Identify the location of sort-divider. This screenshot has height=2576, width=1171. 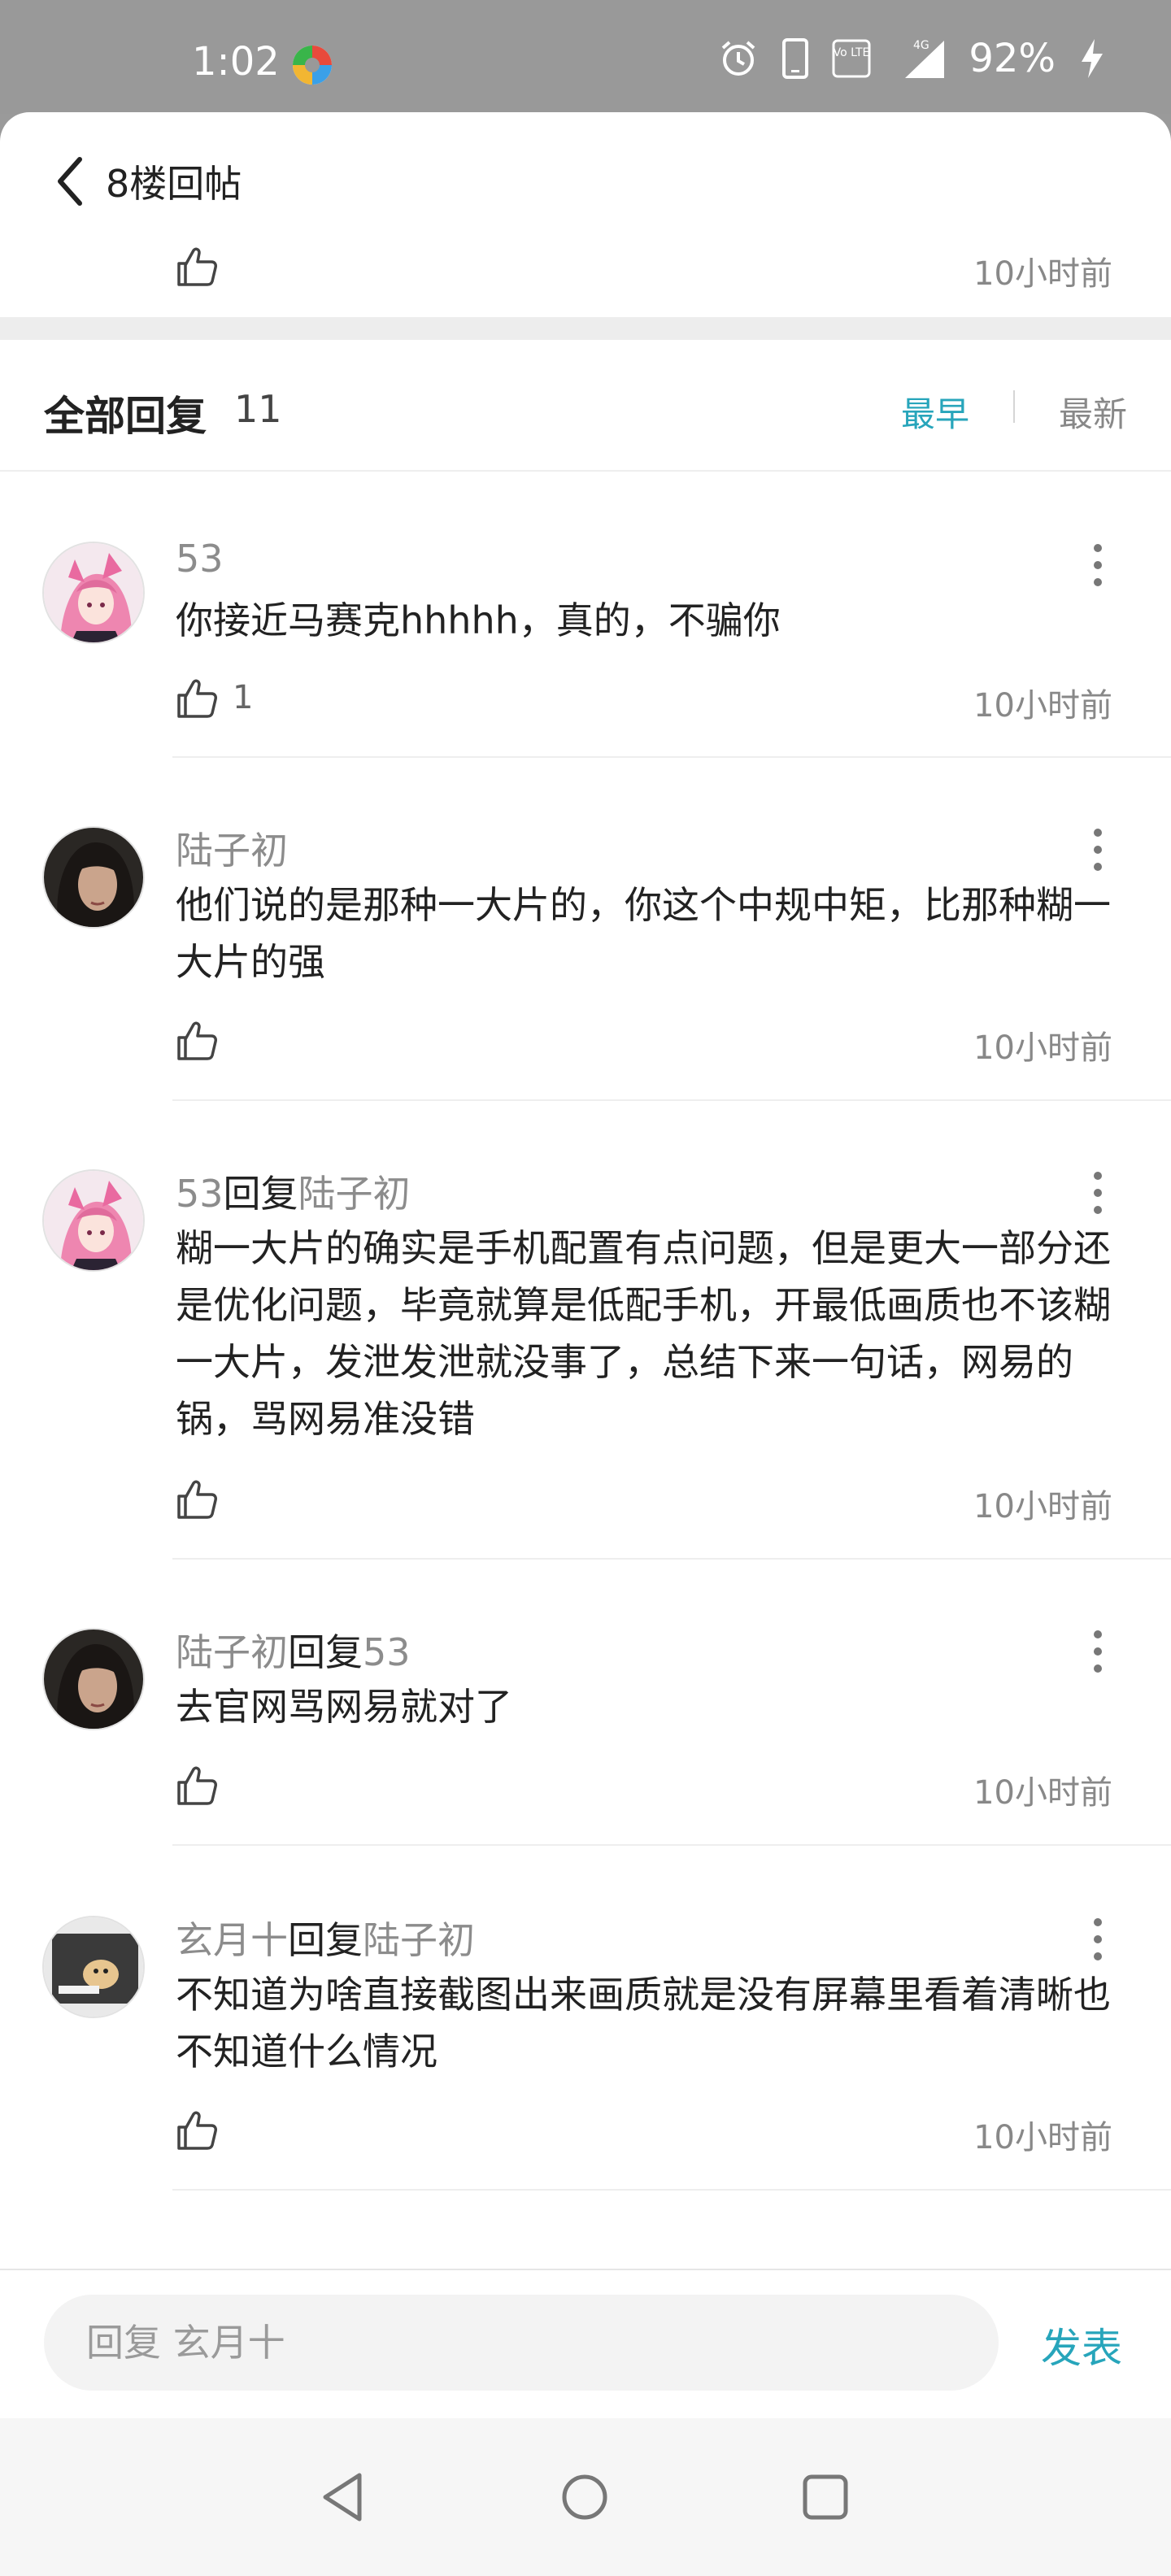
(1014, 406).